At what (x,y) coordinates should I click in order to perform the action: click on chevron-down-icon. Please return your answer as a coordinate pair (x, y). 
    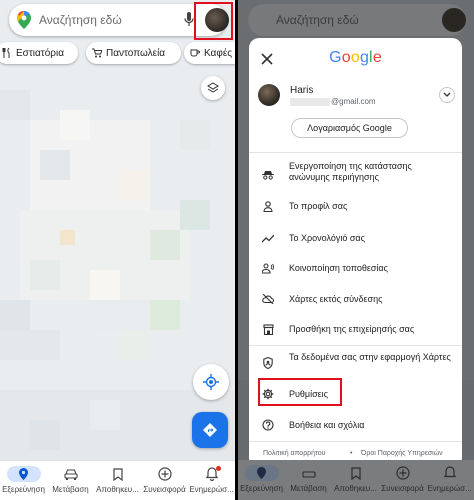
    Looking at the image, I should click on (447, 94).